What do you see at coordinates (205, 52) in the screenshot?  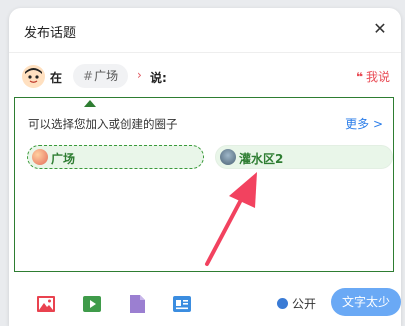 I see `divider` at bounding box center [205, 52].